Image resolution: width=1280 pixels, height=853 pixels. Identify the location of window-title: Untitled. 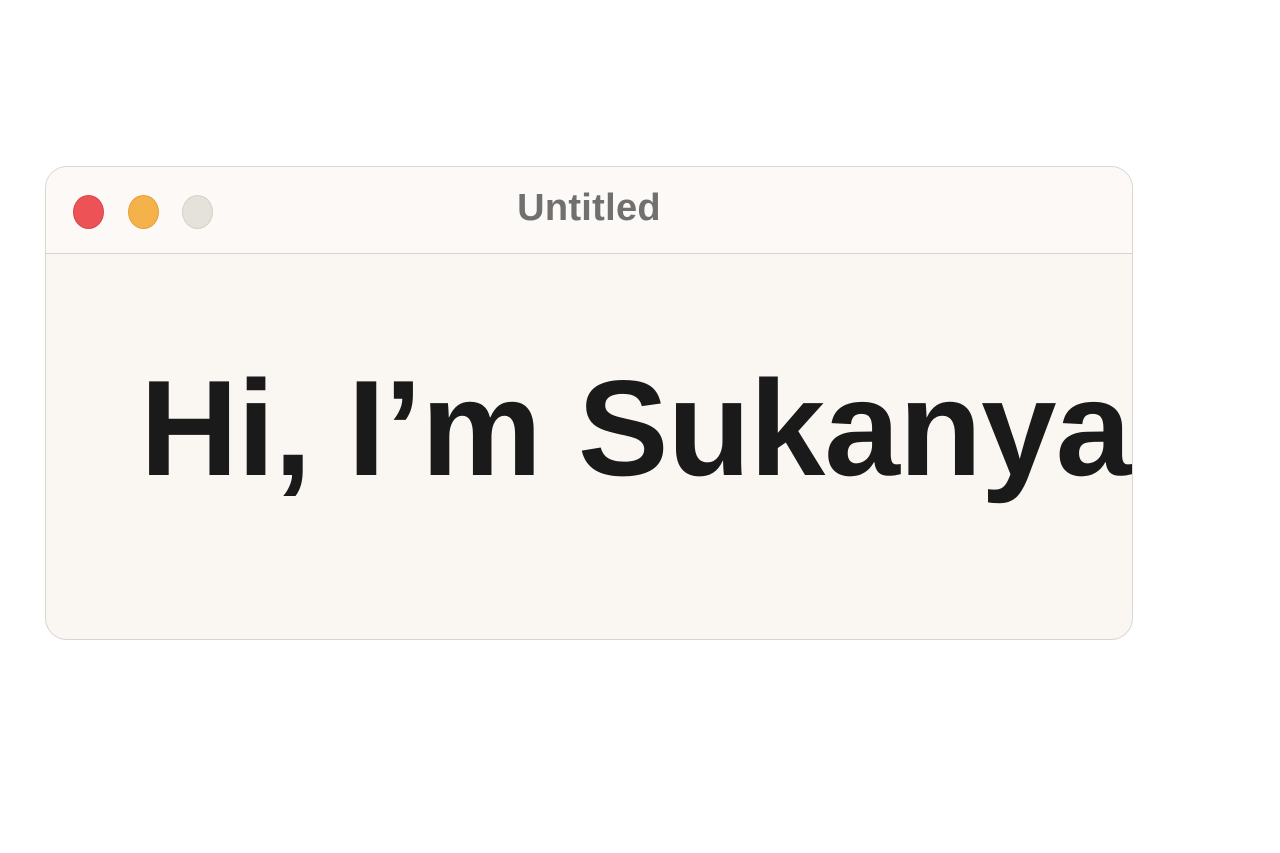
(589, 208).